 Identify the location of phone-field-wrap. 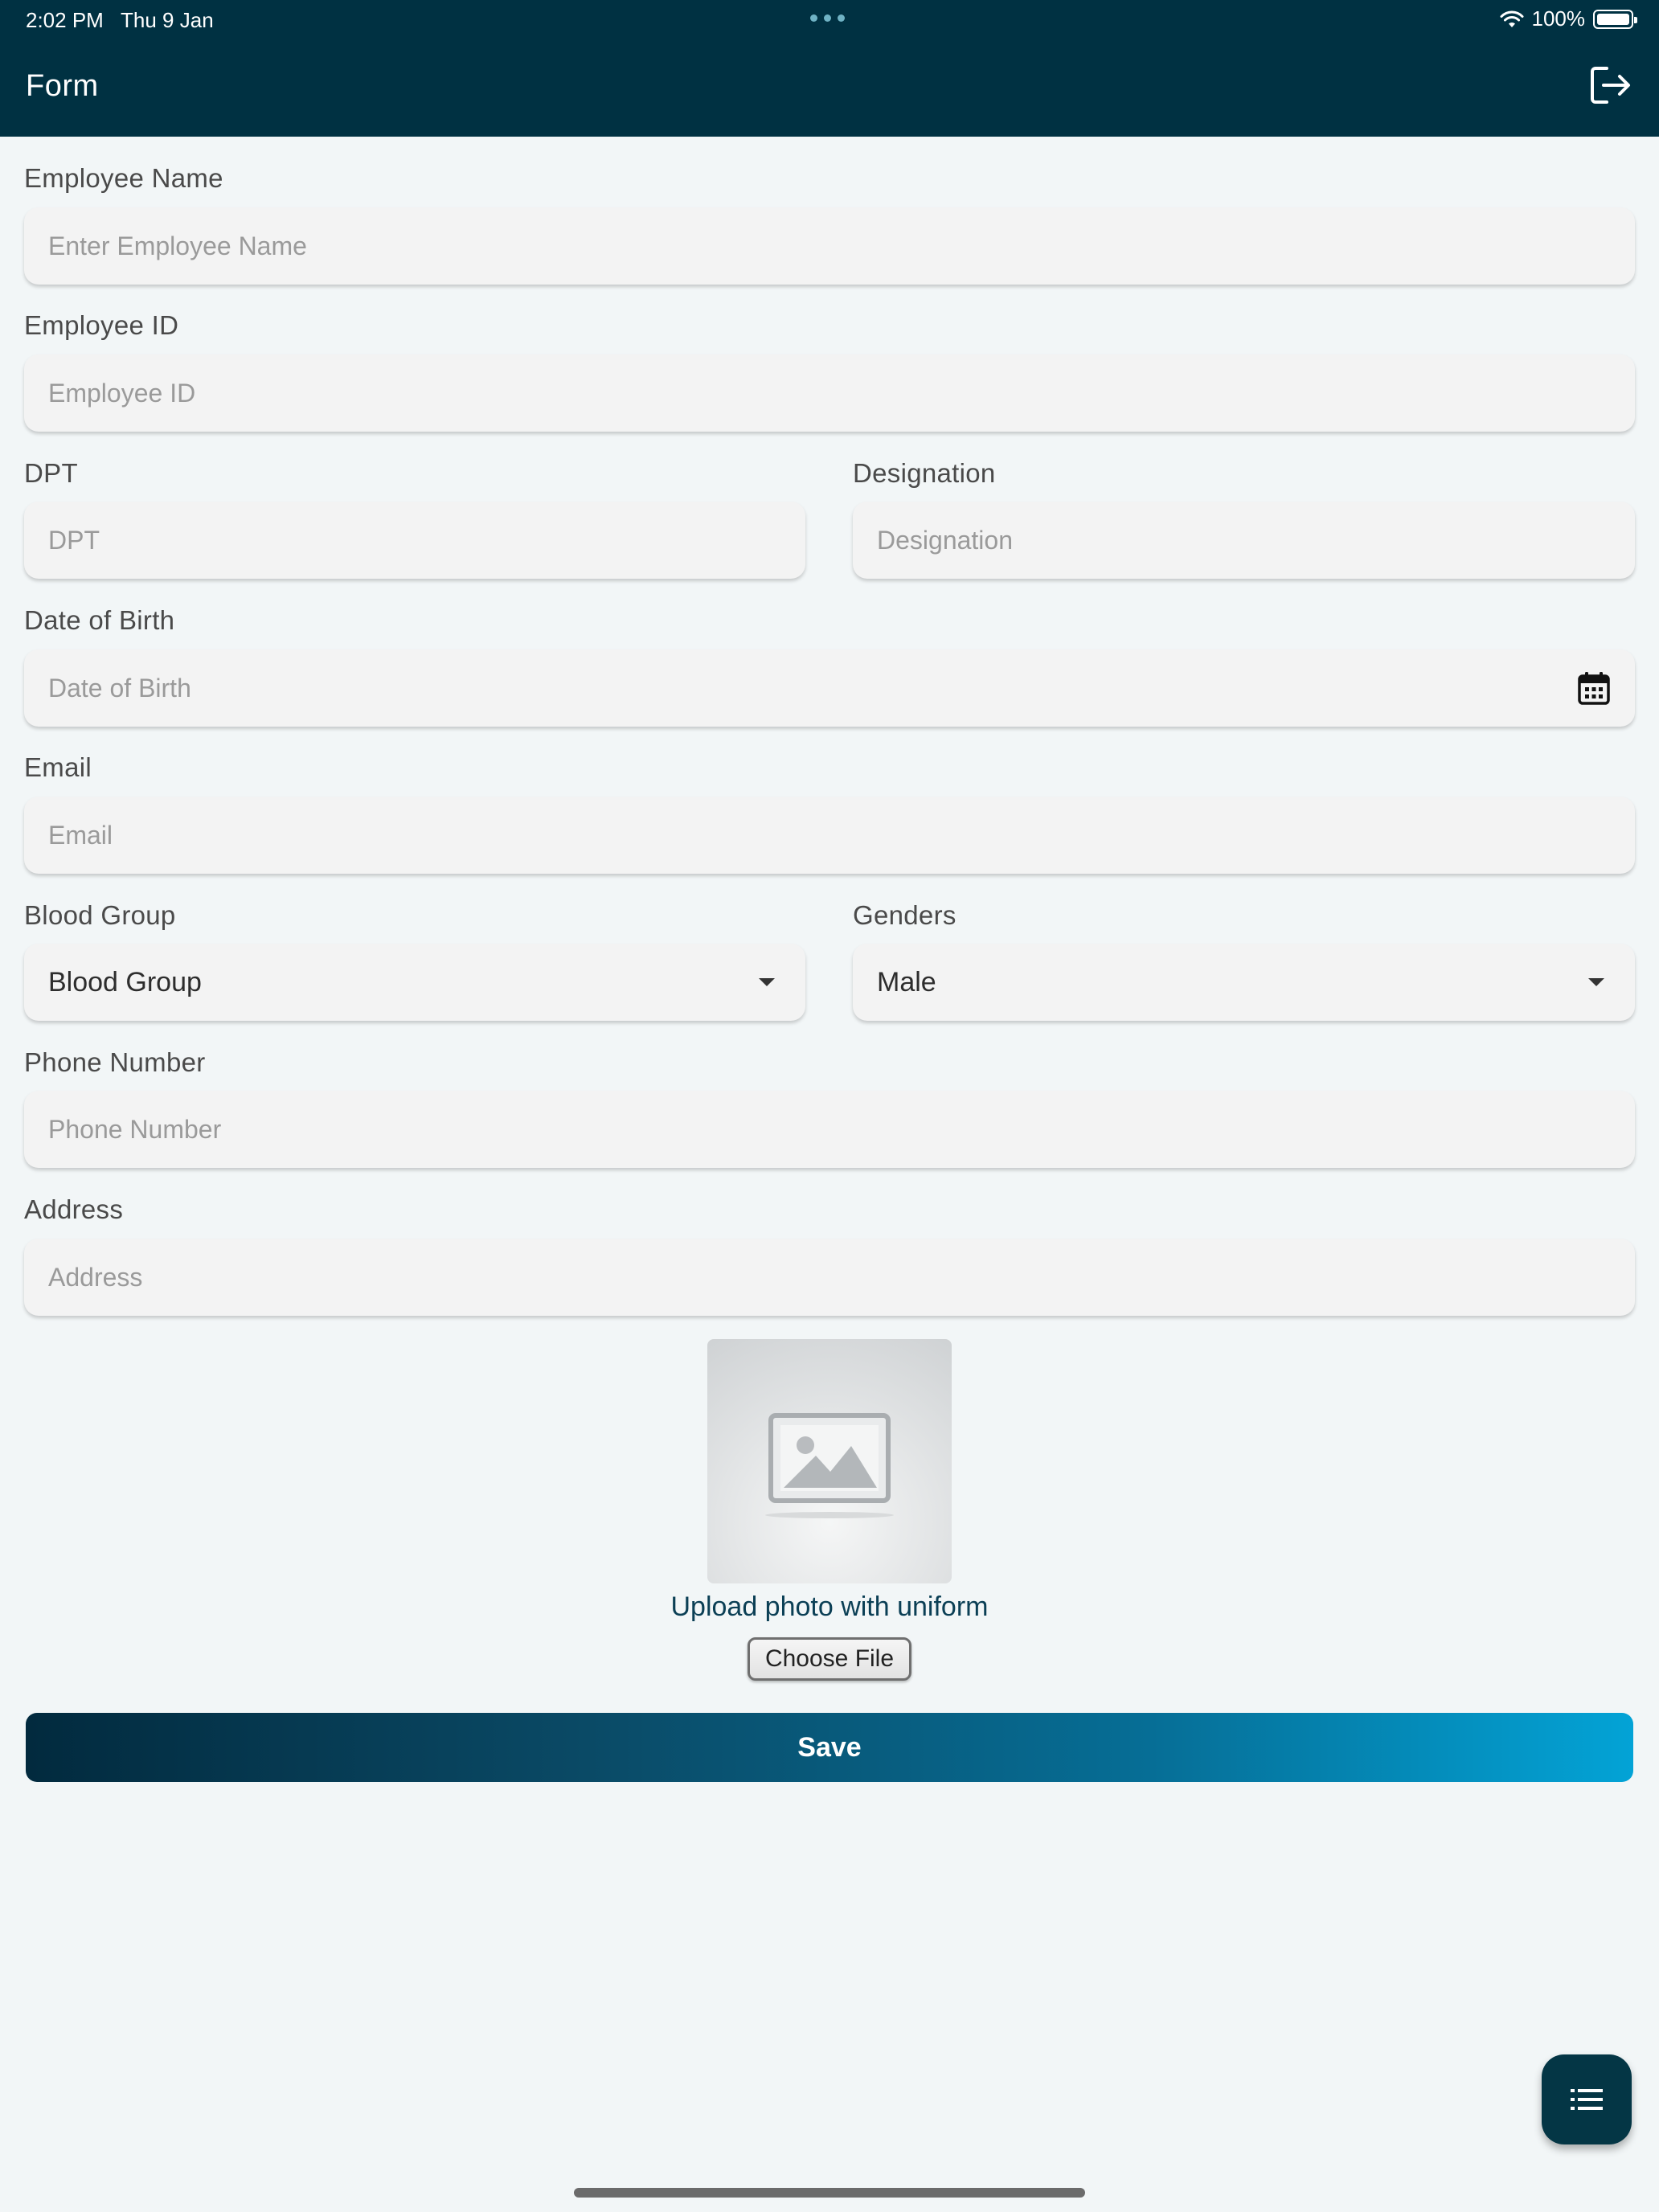
(829, 1129).